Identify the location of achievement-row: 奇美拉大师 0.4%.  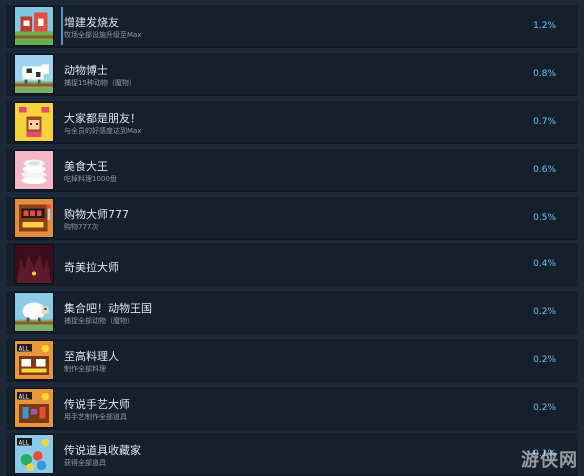
(292, 264).